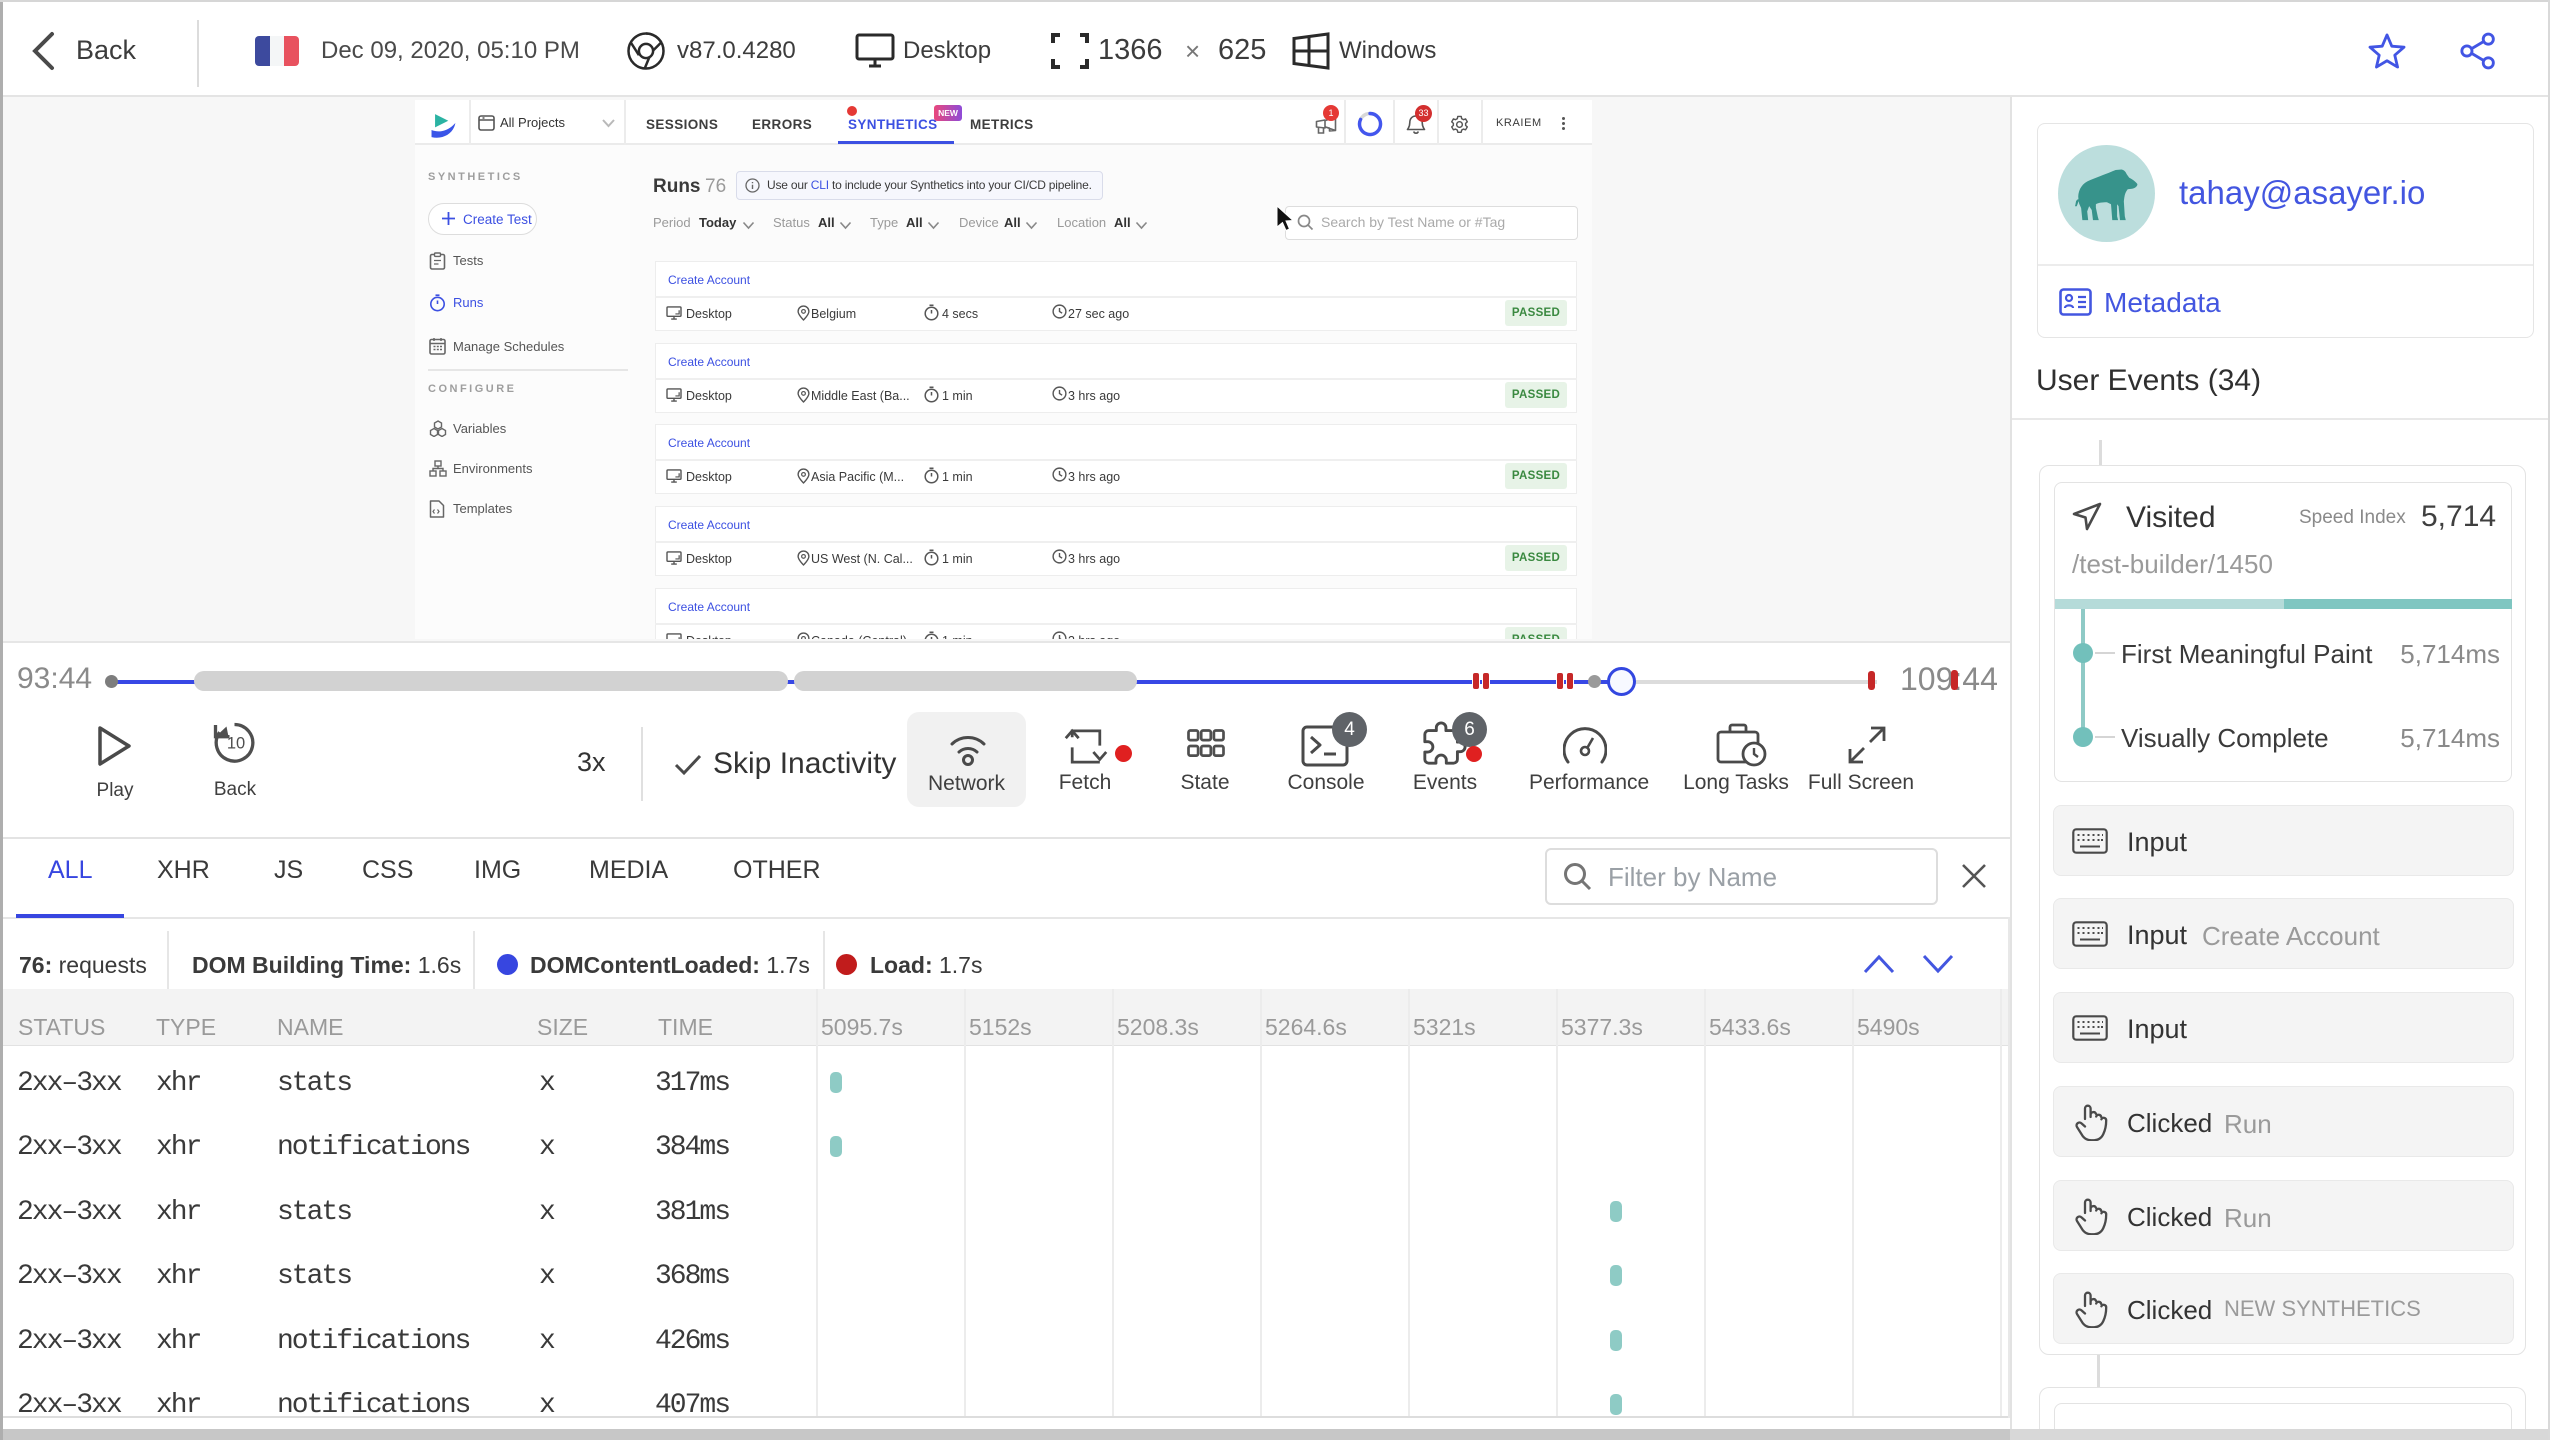  What do you see at coordinates (236, 744) in the screenshot?
I see `svg-text: 10` at bounding box center [236, 744].